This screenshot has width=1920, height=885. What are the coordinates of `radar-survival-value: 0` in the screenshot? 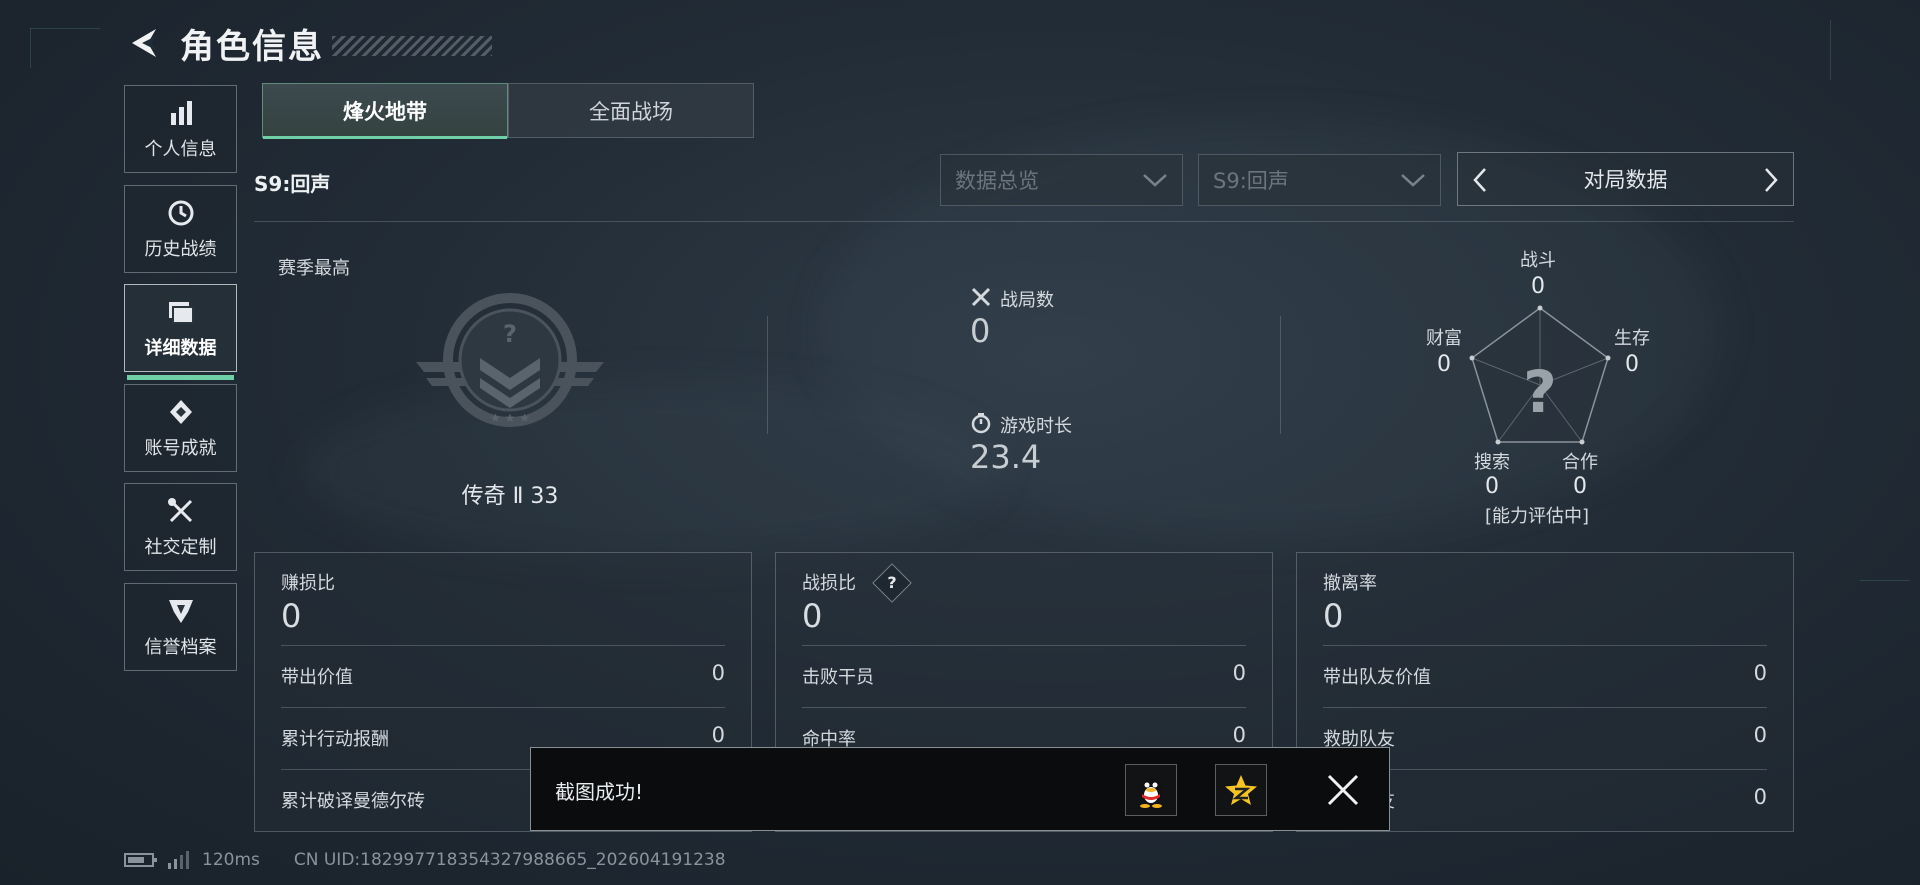 It's located at (1632, 364).